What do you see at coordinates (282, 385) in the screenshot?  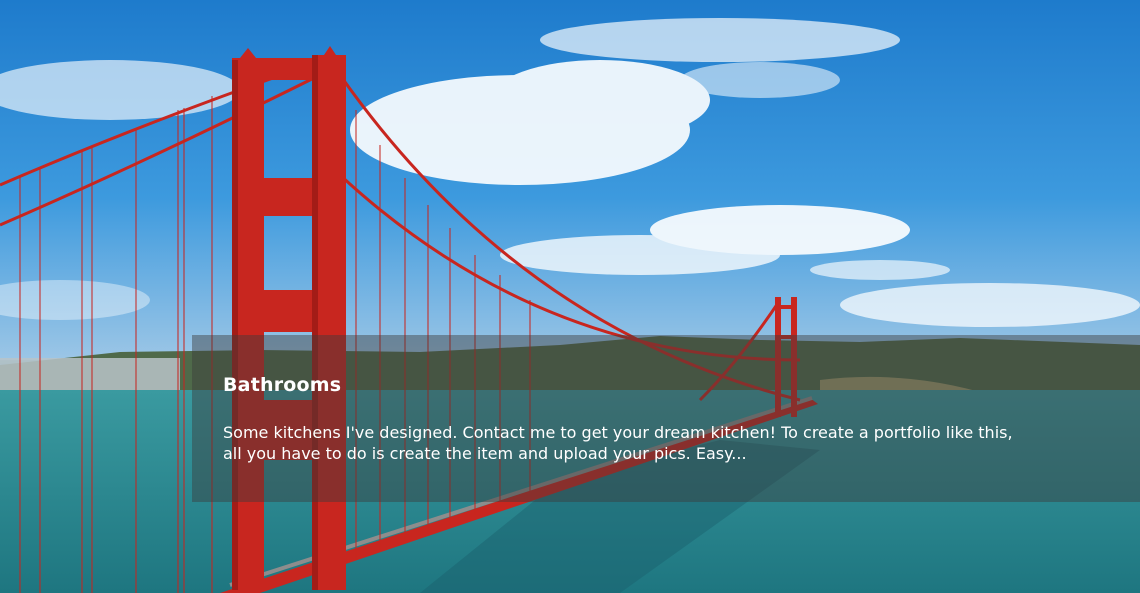 I see `slide-title: Bathrooms` at bounding box center [282, 385].